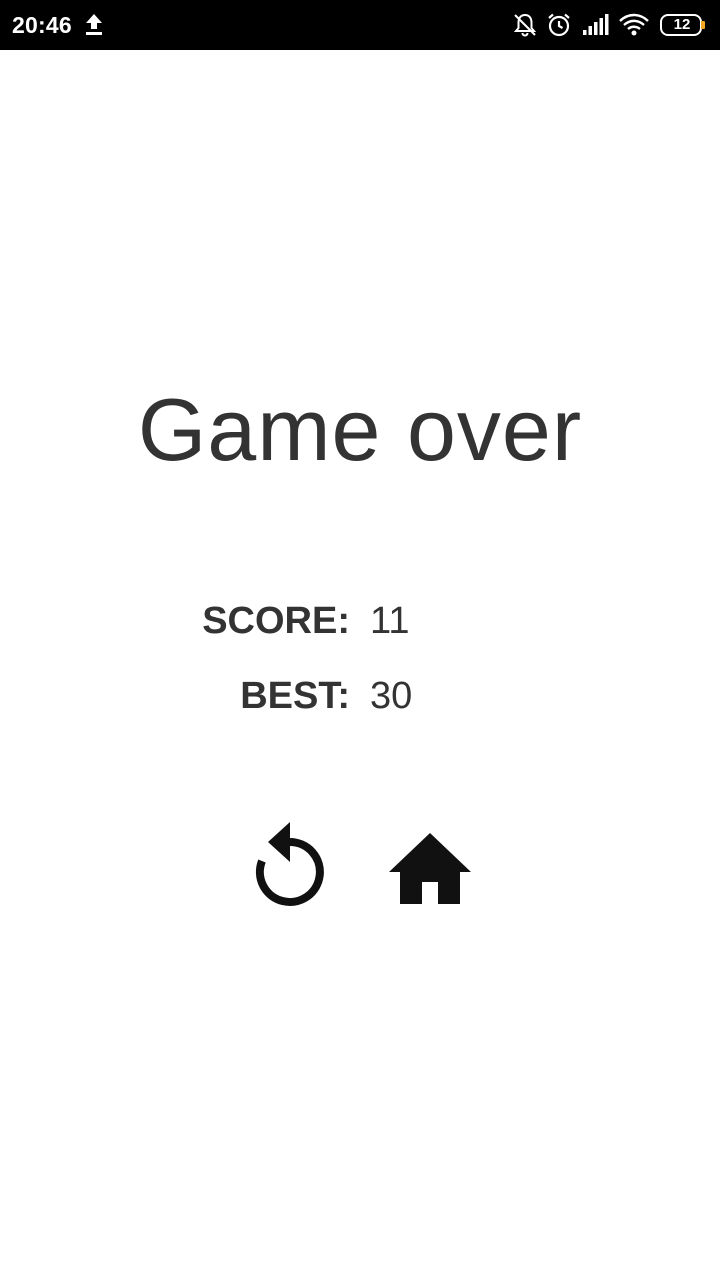 The width and height of the screenshot is (720, 1280). I want to click on home-icon, so click(430, 868).